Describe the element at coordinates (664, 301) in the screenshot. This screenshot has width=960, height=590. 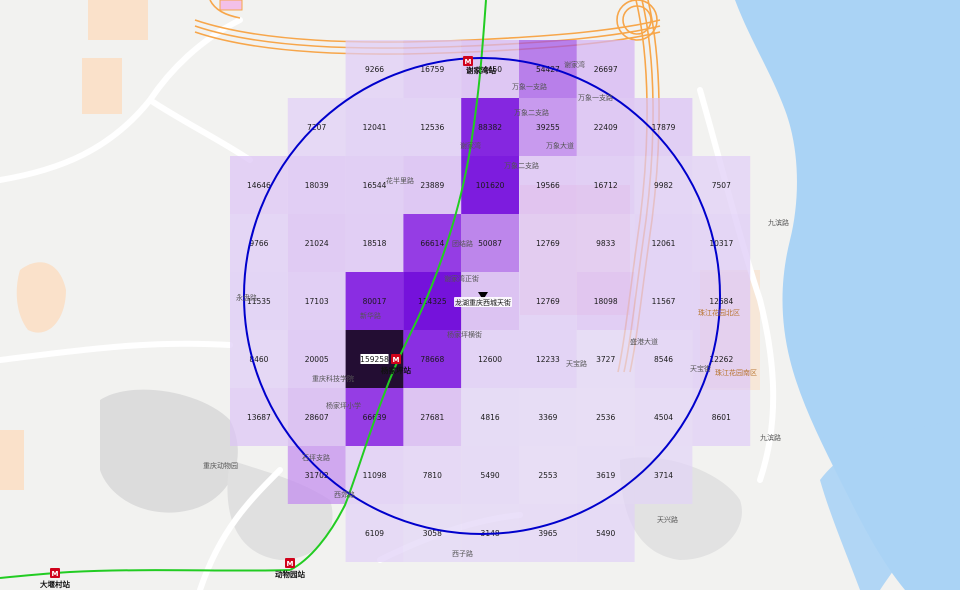
I see `heat-value: 11567` at that location.